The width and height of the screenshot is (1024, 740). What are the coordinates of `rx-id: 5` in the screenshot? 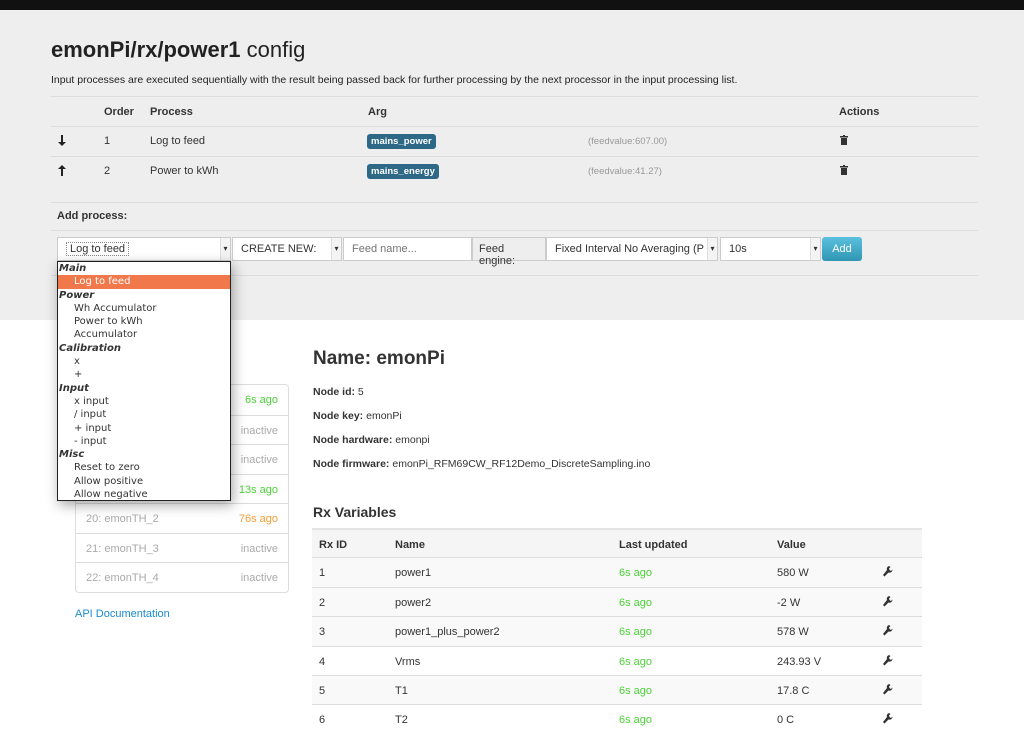 It's located at (322, 690).